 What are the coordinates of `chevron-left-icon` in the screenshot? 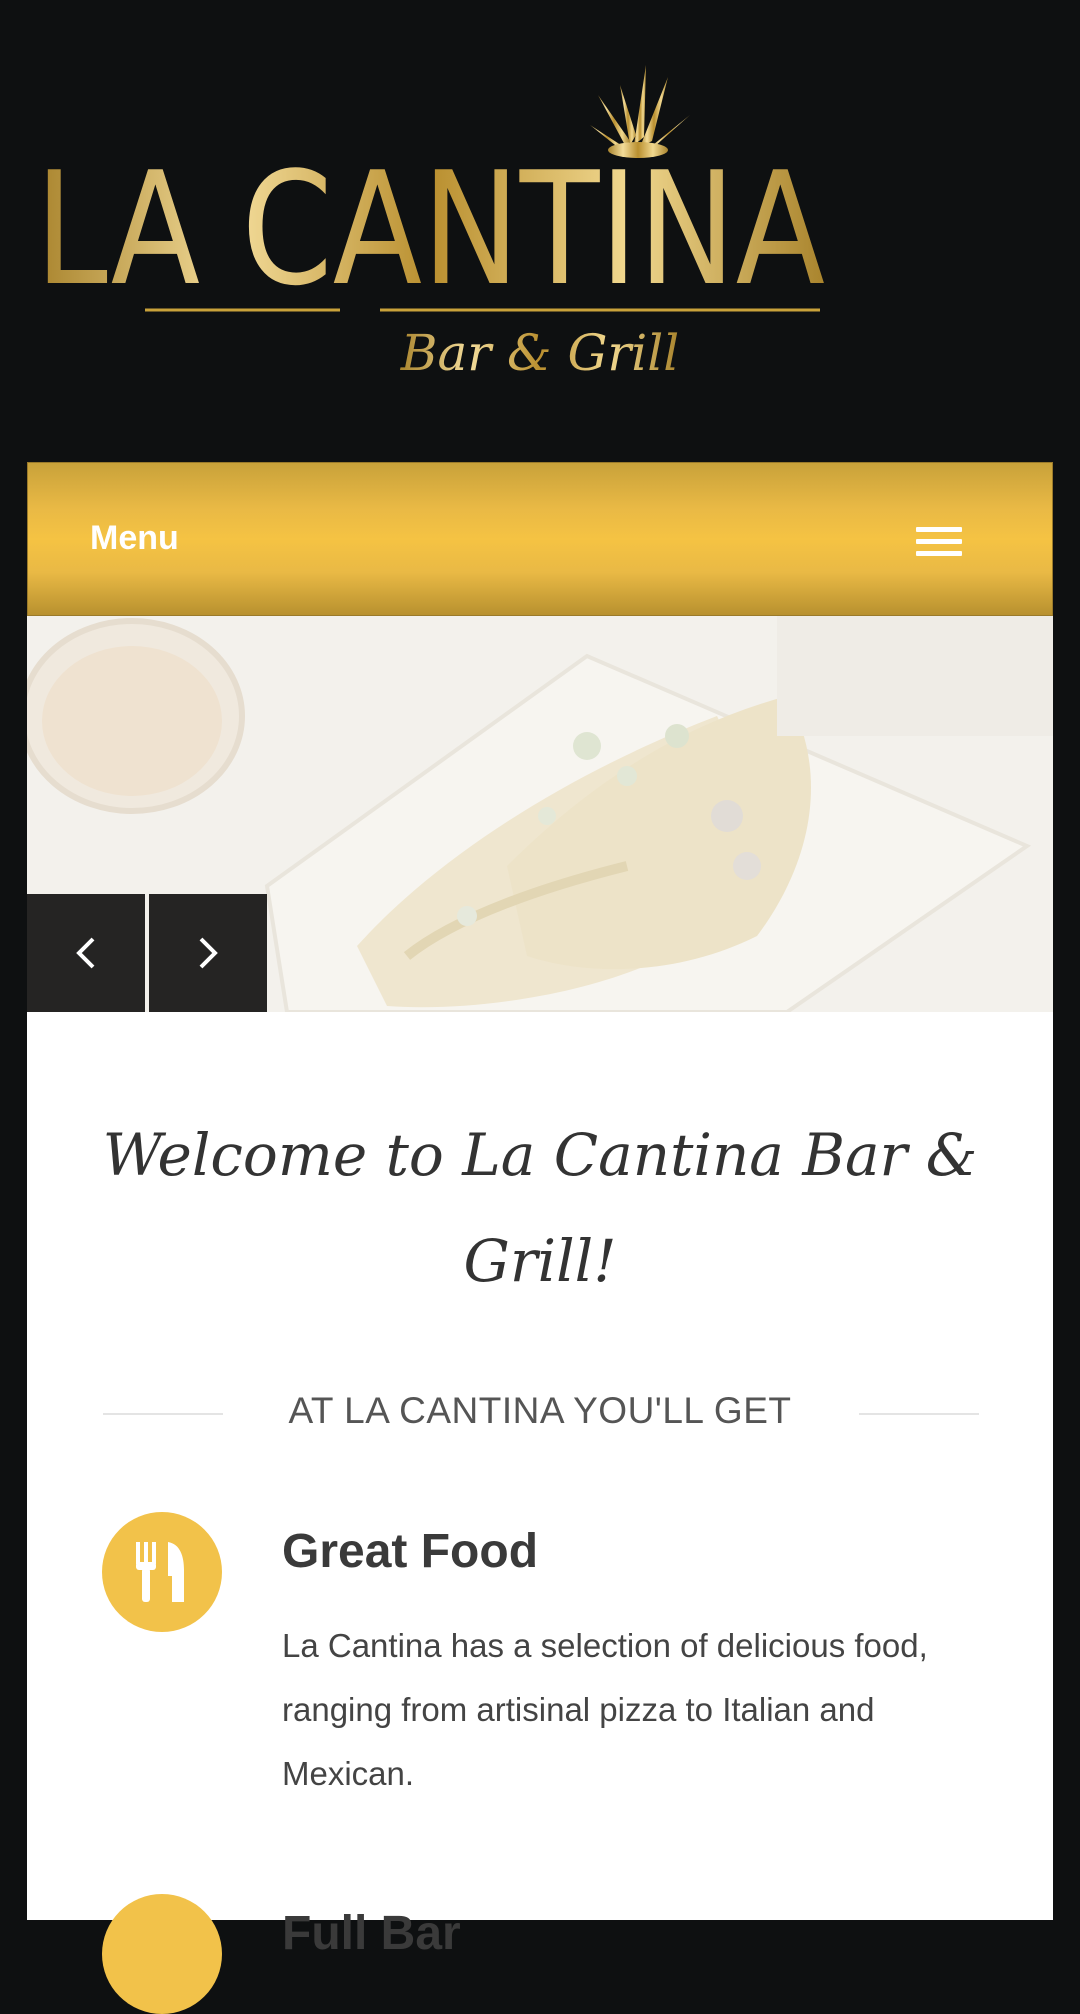 It's located at (85, 953).